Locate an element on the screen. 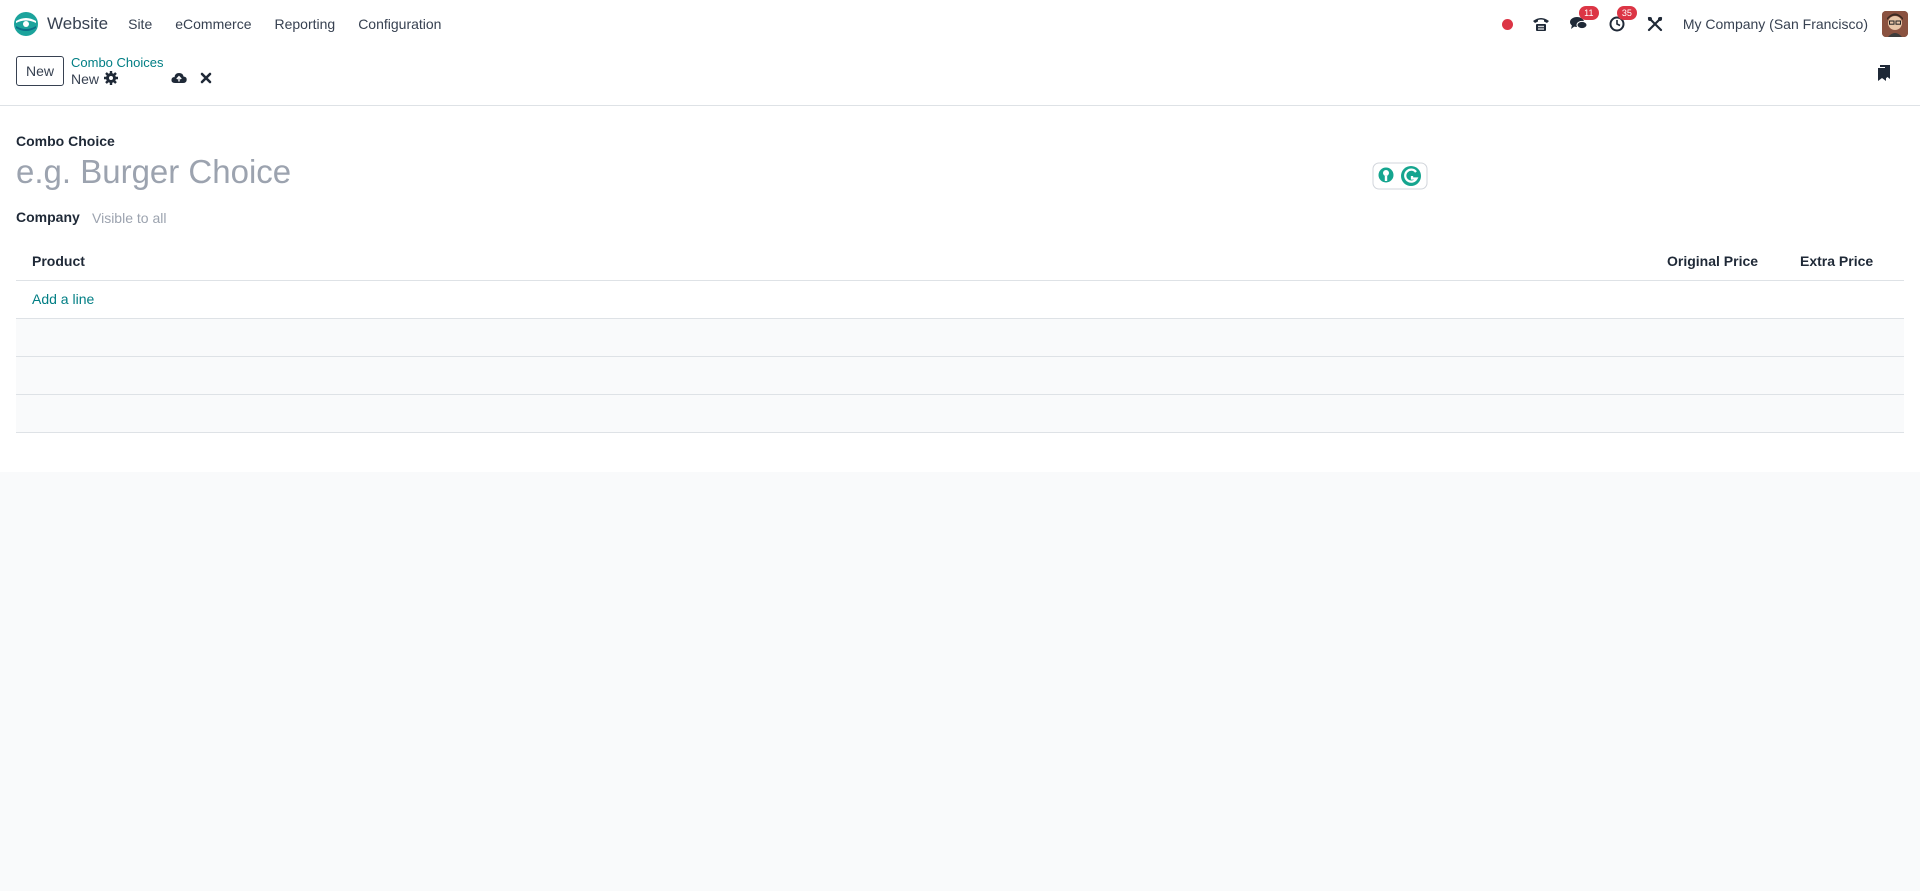  debug-tools-button is located at coordinates (1655, 24).